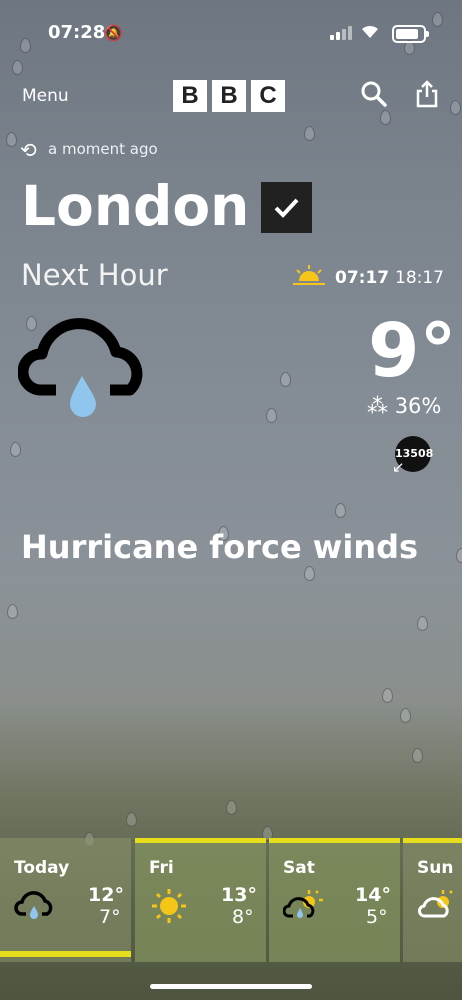 This screenshot has width=462, height=1000. I want to click on weather-headline: Hurricane force winds, so click(220, 547).